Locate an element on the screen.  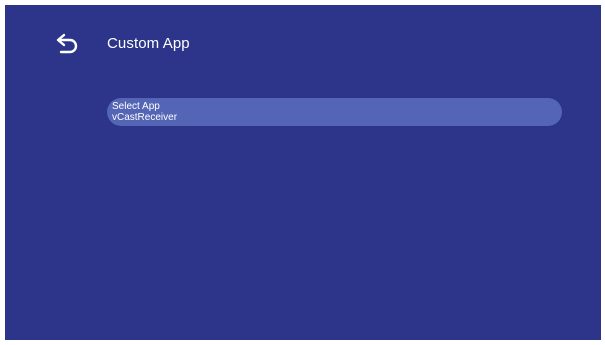
back-button is located at coordinates (68, 44).